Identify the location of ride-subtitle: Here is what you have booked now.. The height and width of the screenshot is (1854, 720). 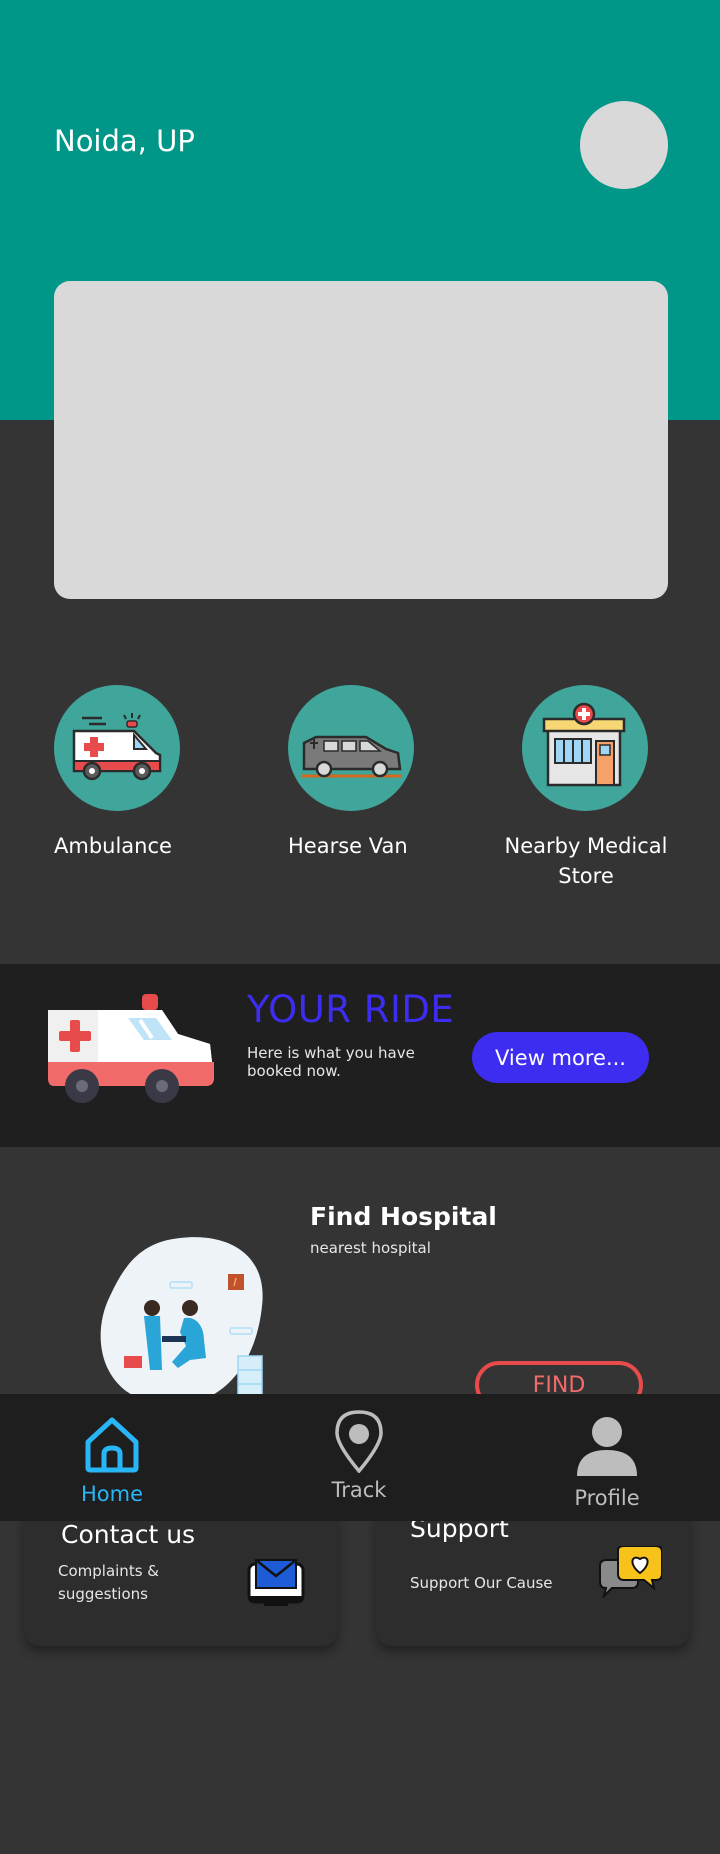
(331, 1062).